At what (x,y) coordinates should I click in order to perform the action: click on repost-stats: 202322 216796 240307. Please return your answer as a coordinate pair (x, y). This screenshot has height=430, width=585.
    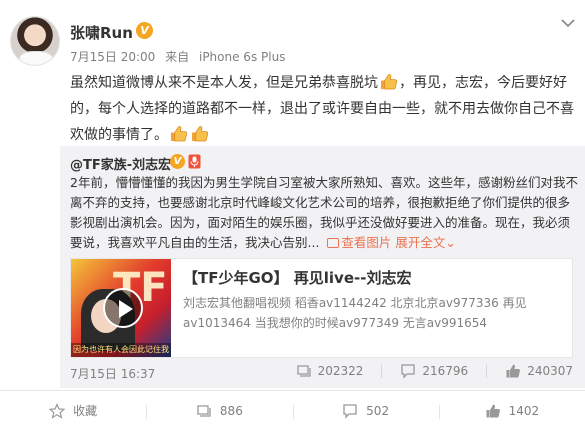
    Looking at the image, I should click on (434, 371).